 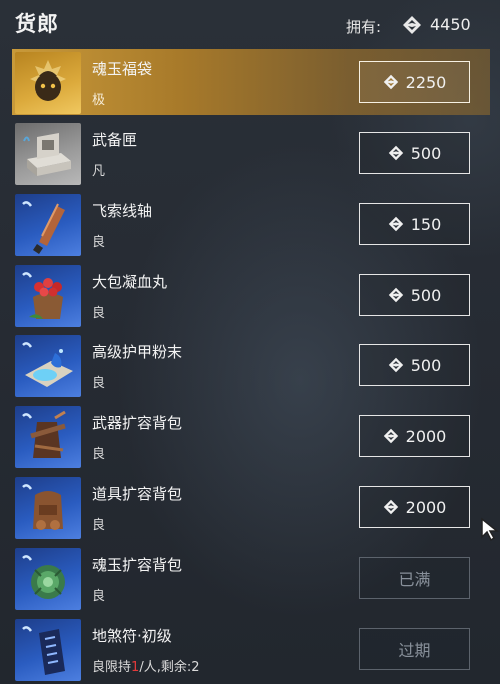 I want to click on jade-backpack-icon, so click(x=48, y=579).